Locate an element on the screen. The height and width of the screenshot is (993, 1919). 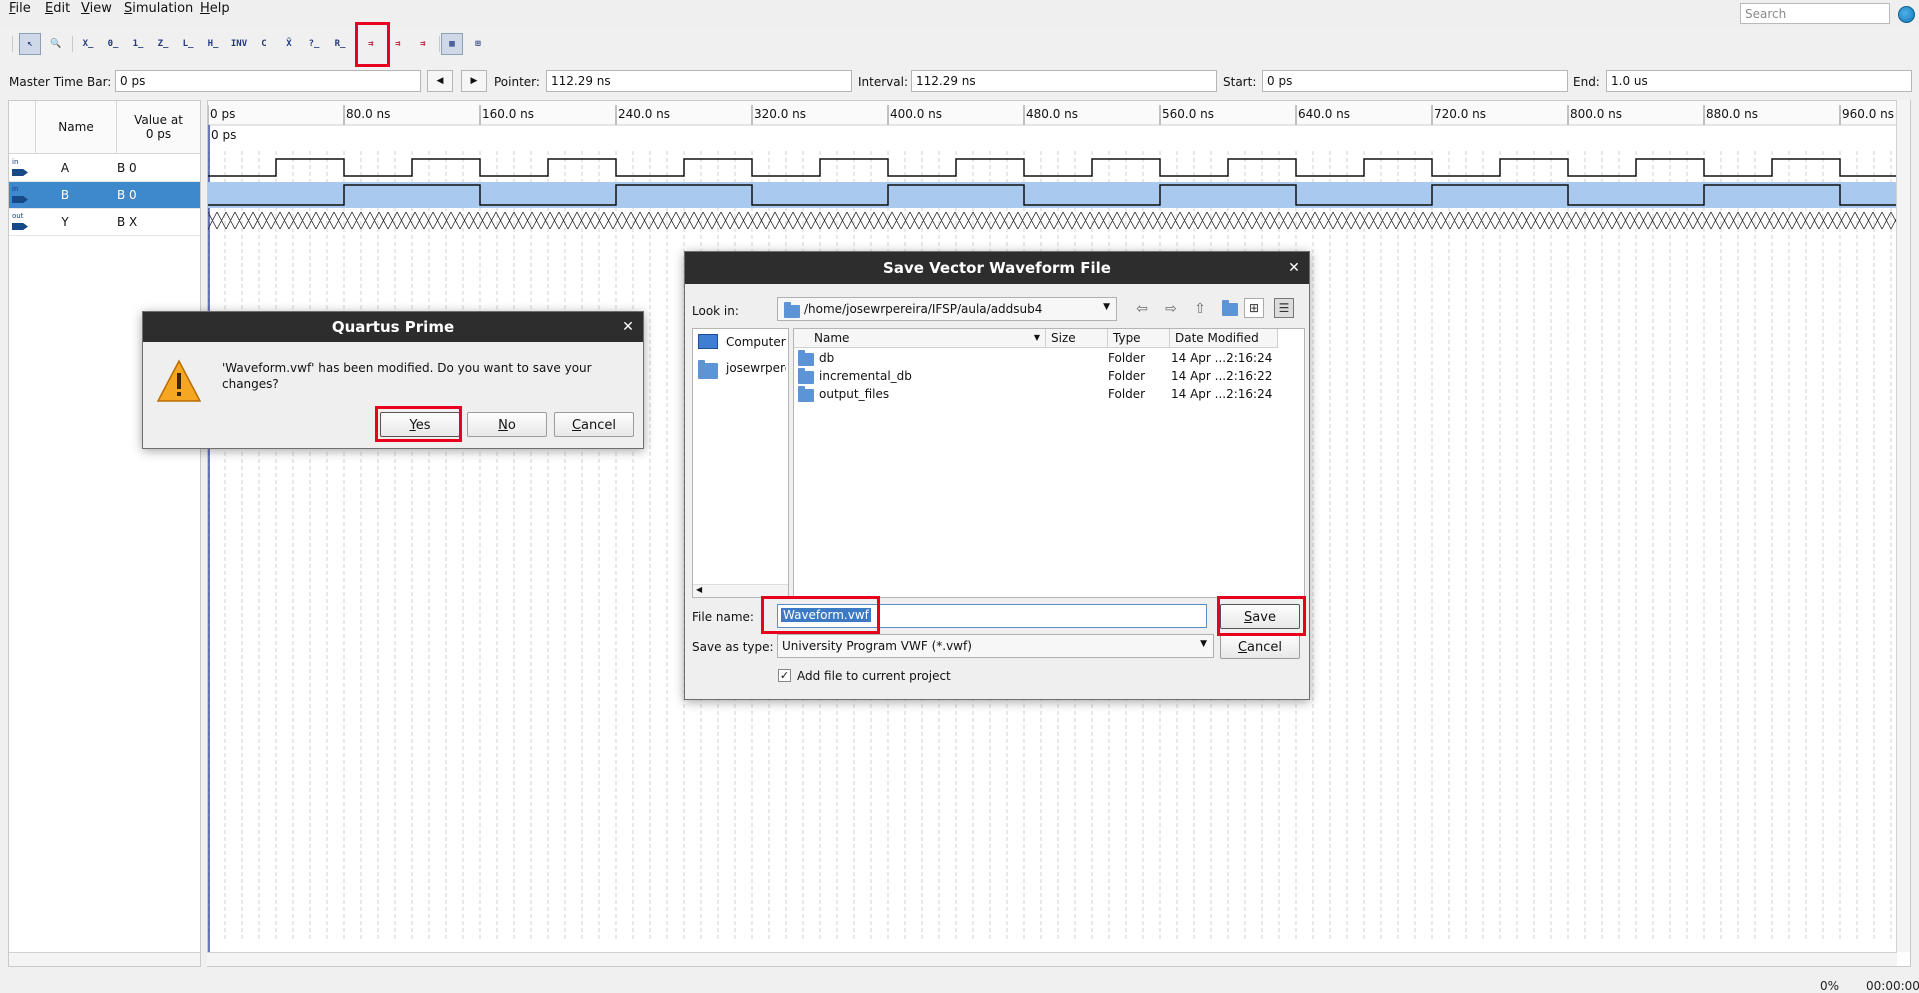
time-label: 560.0 ns is located at coordinates (1188, 114).